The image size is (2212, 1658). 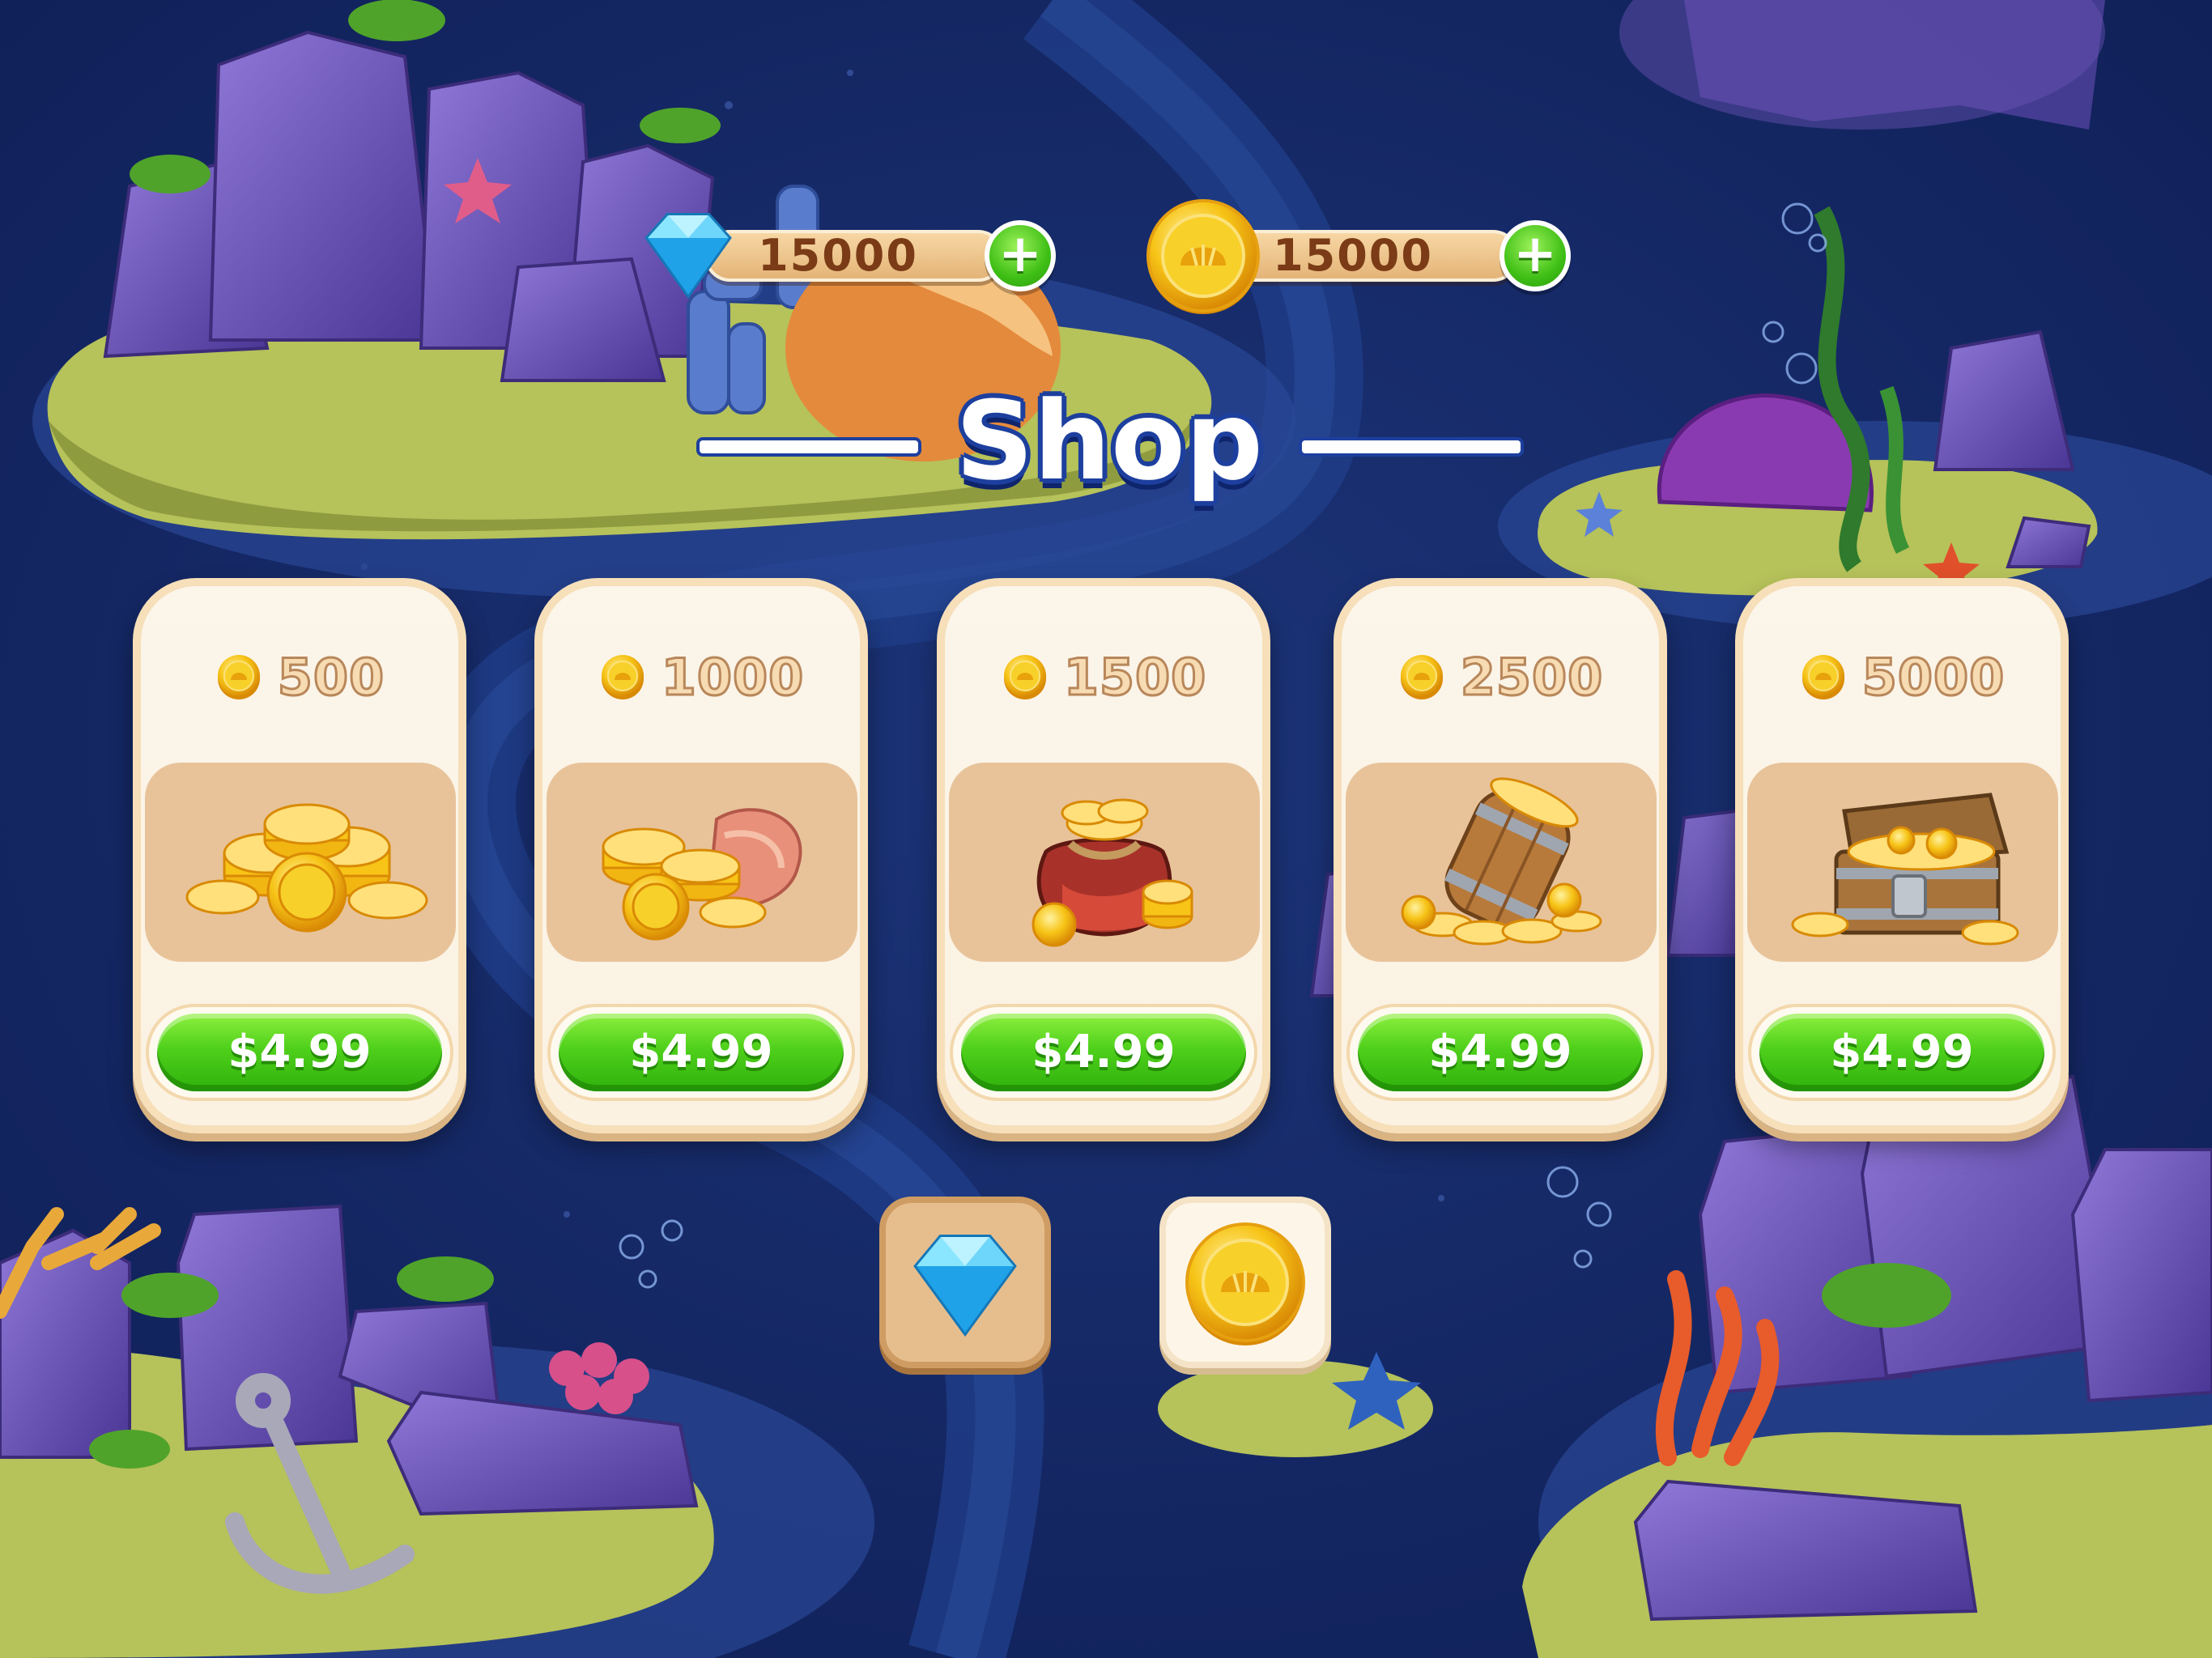 I want to click on pack-amount-row: 5000, so click(x=1902, y=676).